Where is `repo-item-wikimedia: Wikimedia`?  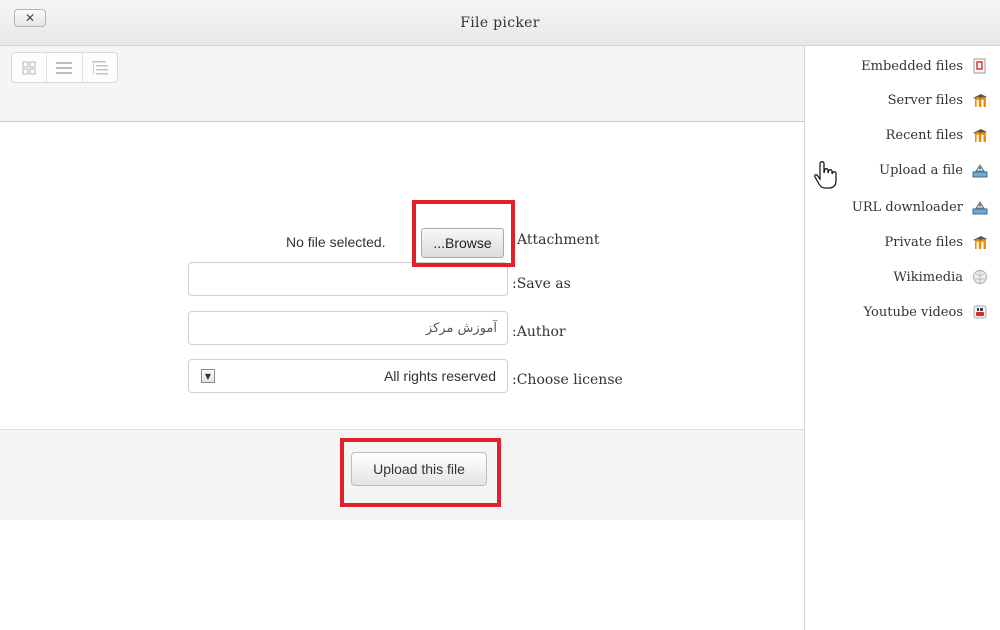
repo-item-wikimedia: Wikimedia is located at coordinates (940, 277).